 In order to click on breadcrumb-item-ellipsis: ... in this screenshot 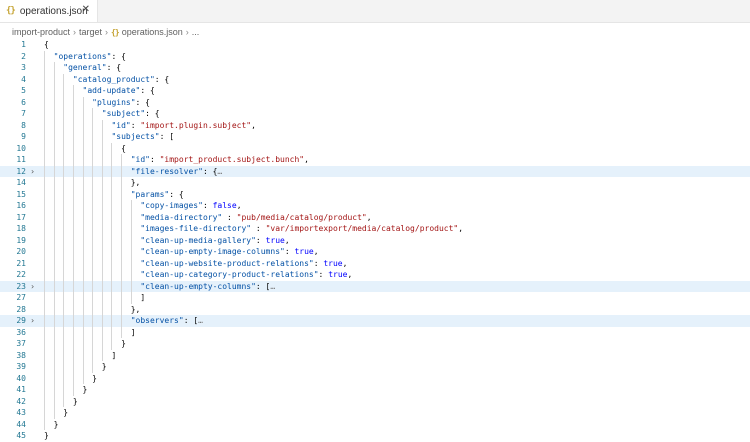, I will do `click(196, 32)`.